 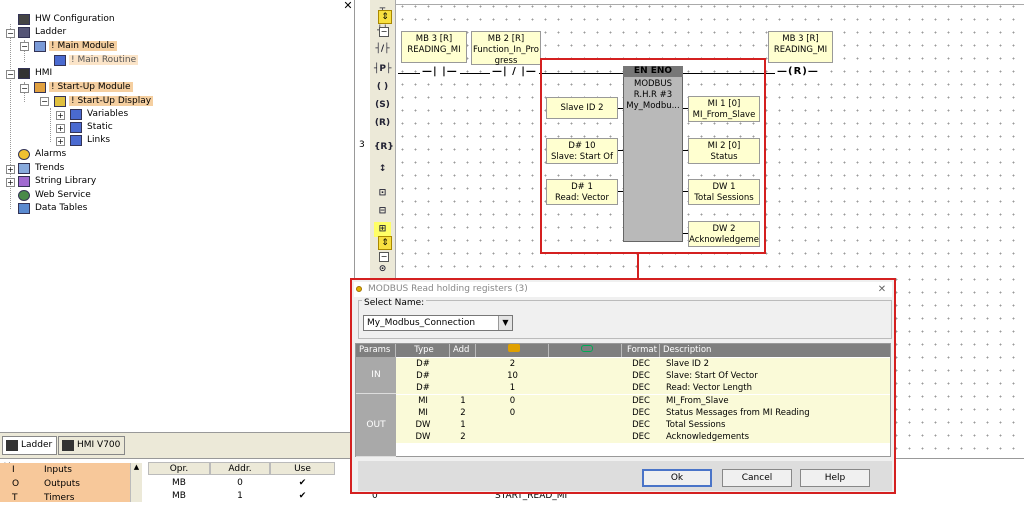 I want to click on table-row: DW 1 DEC Total Sessions, so click(x=643, y=425).